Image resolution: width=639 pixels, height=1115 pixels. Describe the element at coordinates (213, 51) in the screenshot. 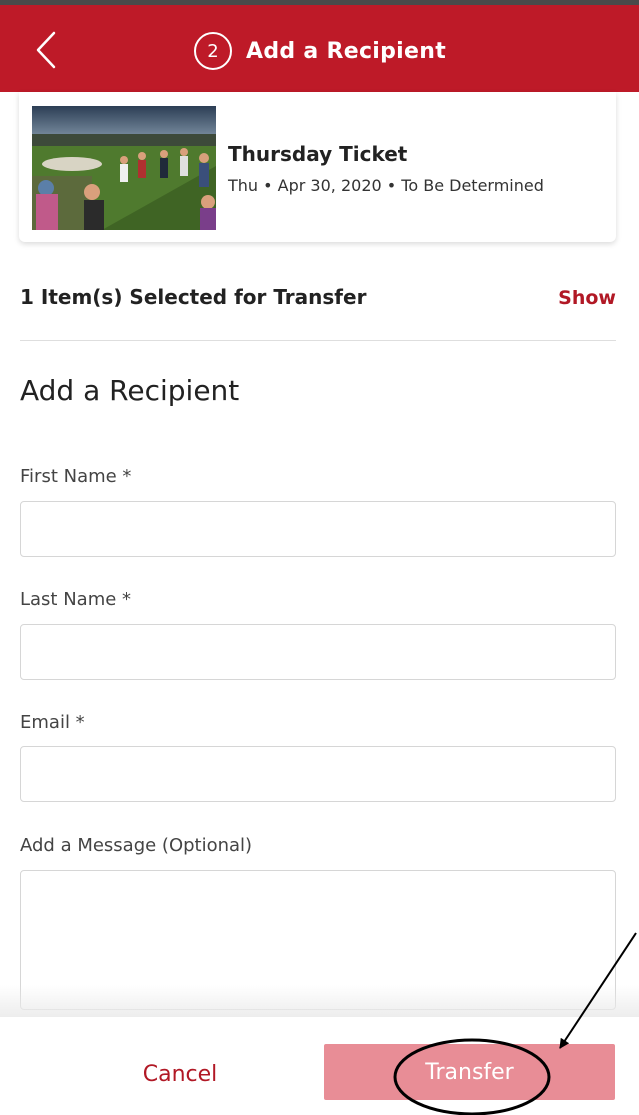

I see `step-number-badge: 2` at that location.